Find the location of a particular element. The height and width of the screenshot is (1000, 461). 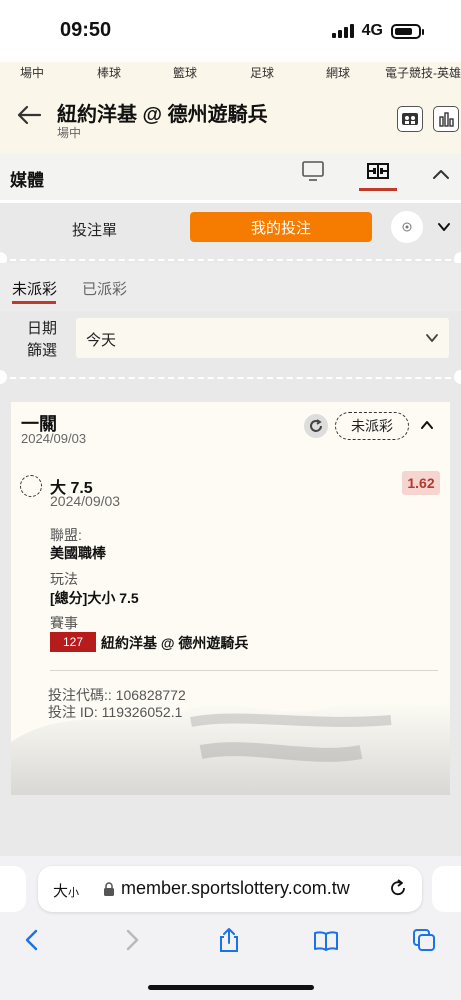

tab-unsettled: 未派彩 is located at coordinates (34, 288).